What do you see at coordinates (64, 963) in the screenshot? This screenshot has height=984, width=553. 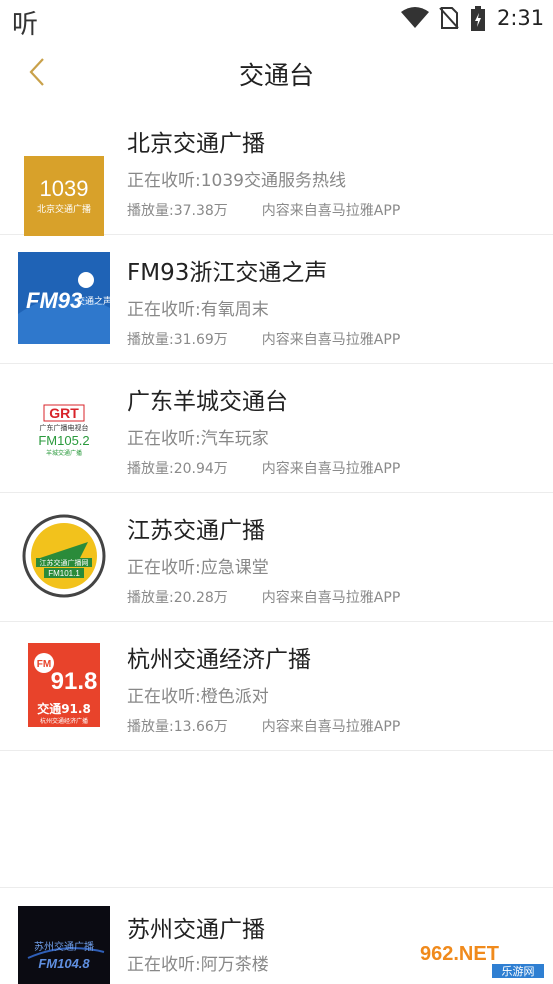 I see `logo-subtext: FM104.8` at bounding box center [64, 963].